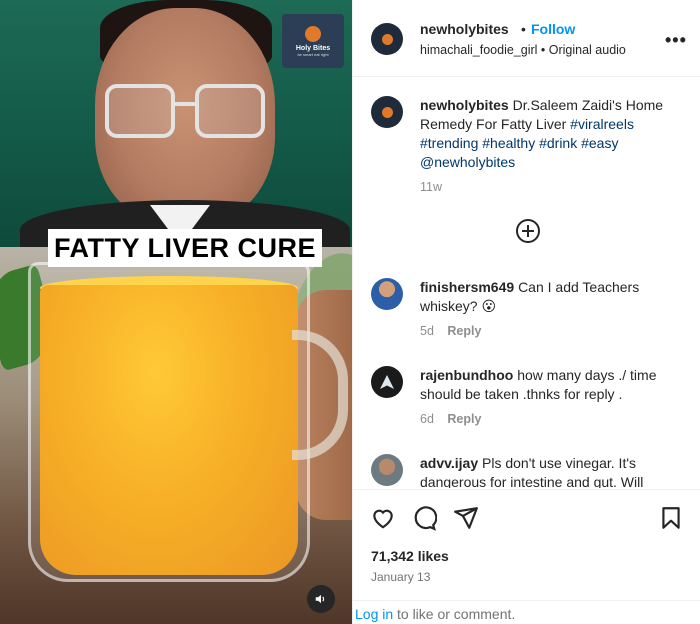 This screenshot has width=700, height=624. Describe the element at coordinates (523, 50) in the screenshot. I see `audio-credit: himachali_foodie_girl • Original audio` at that location.